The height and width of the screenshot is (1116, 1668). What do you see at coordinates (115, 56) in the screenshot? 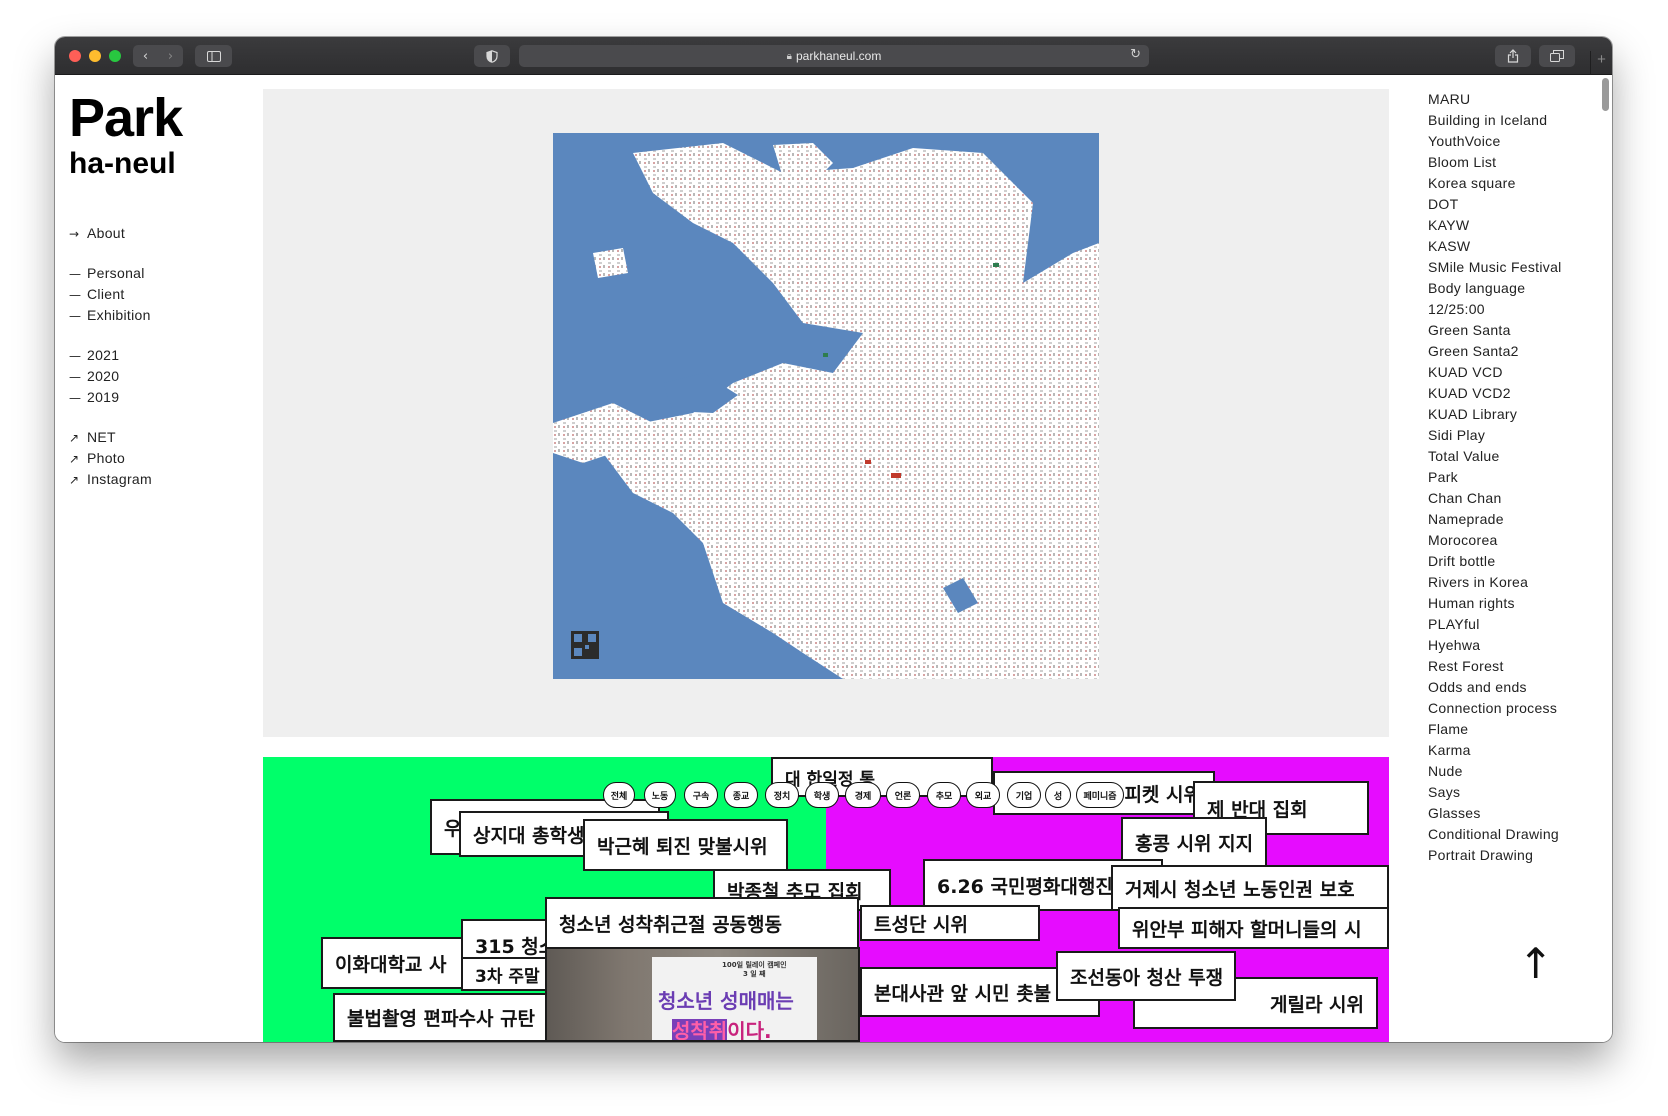
I see `zoom-window-button` at bounding box center [115, 56].